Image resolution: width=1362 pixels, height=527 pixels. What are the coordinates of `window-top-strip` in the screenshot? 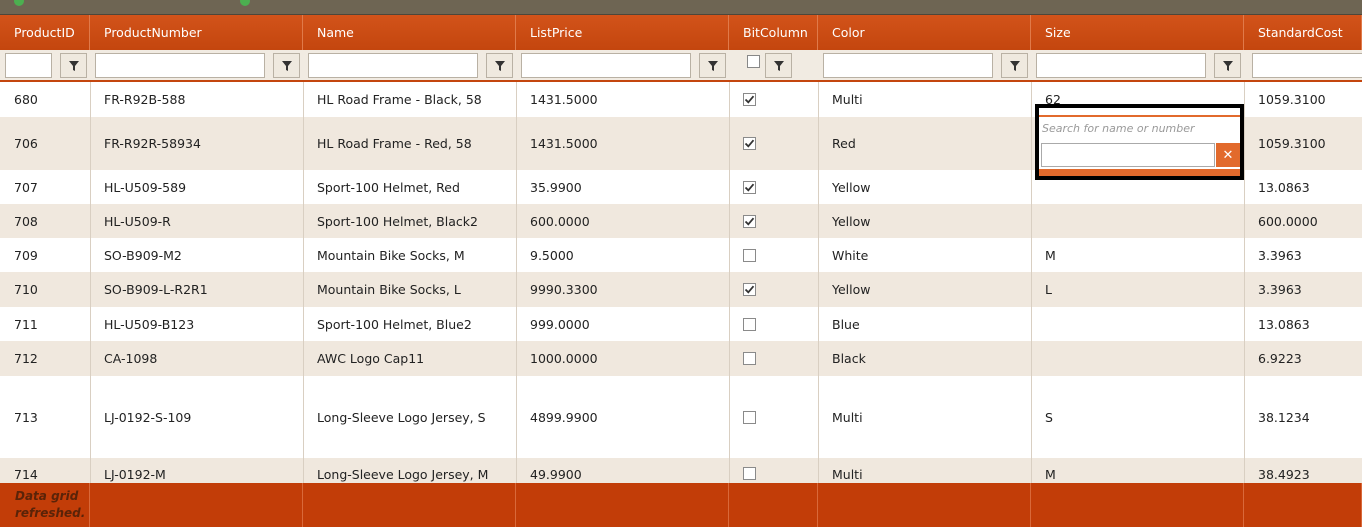 It's located at (681, 7).